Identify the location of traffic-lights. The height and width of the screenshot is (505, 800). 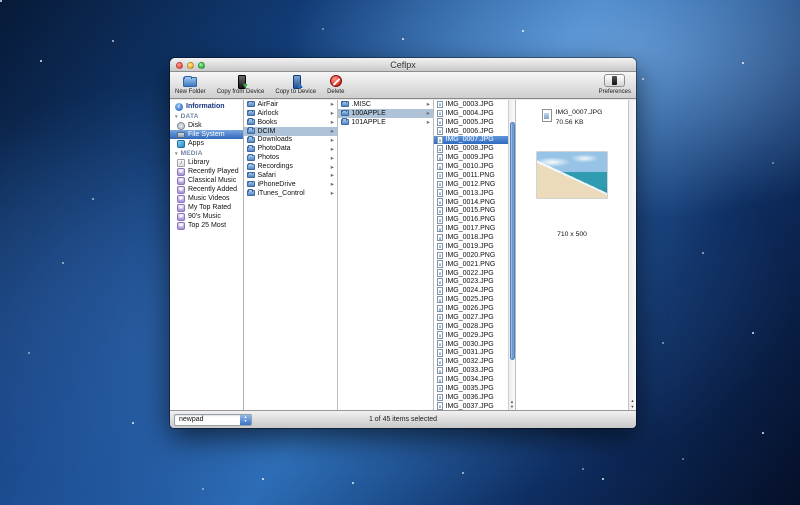
(190, 65).